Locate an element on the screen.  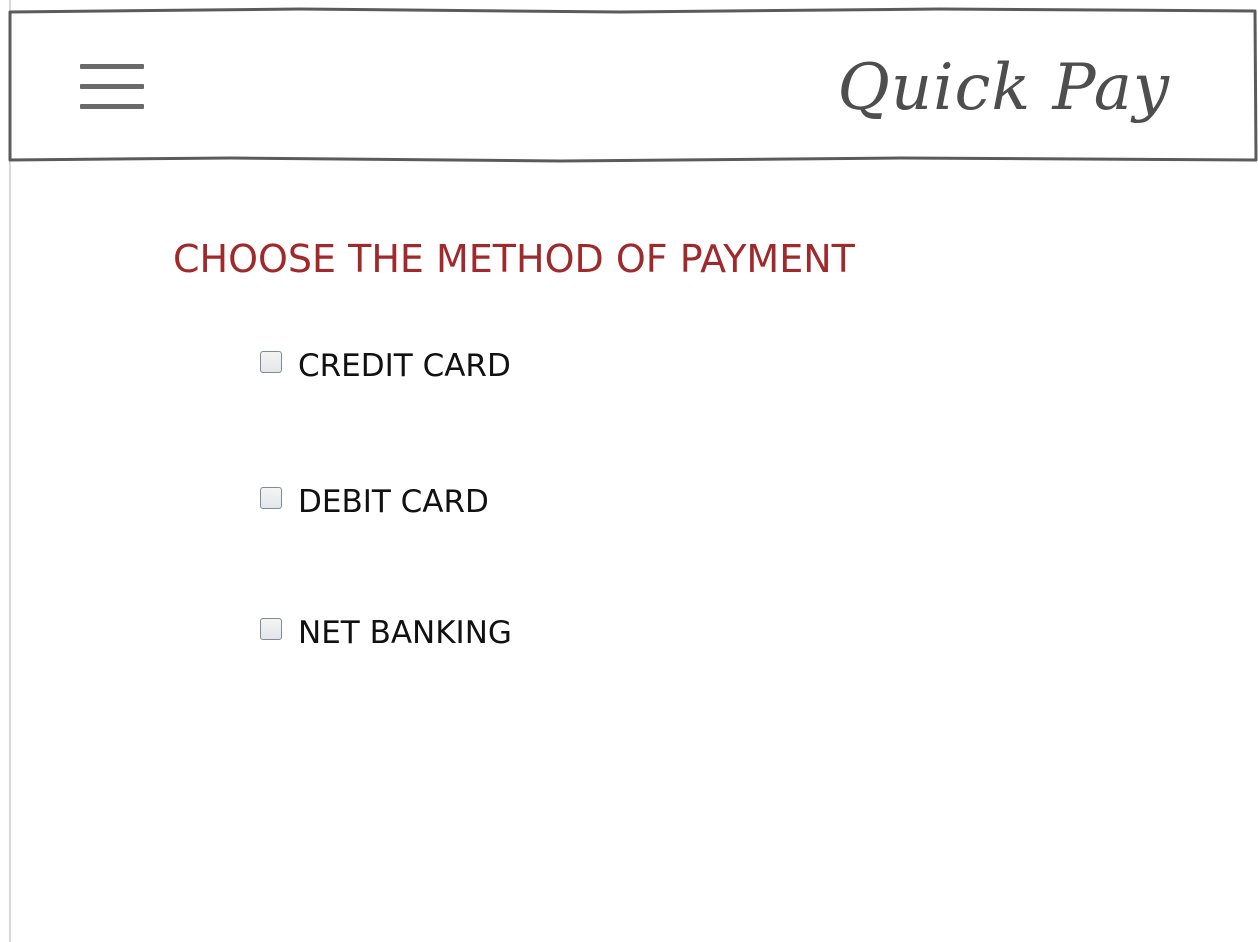
option-credit-card: CREDIT CARD is located at coordinates (385, 366).